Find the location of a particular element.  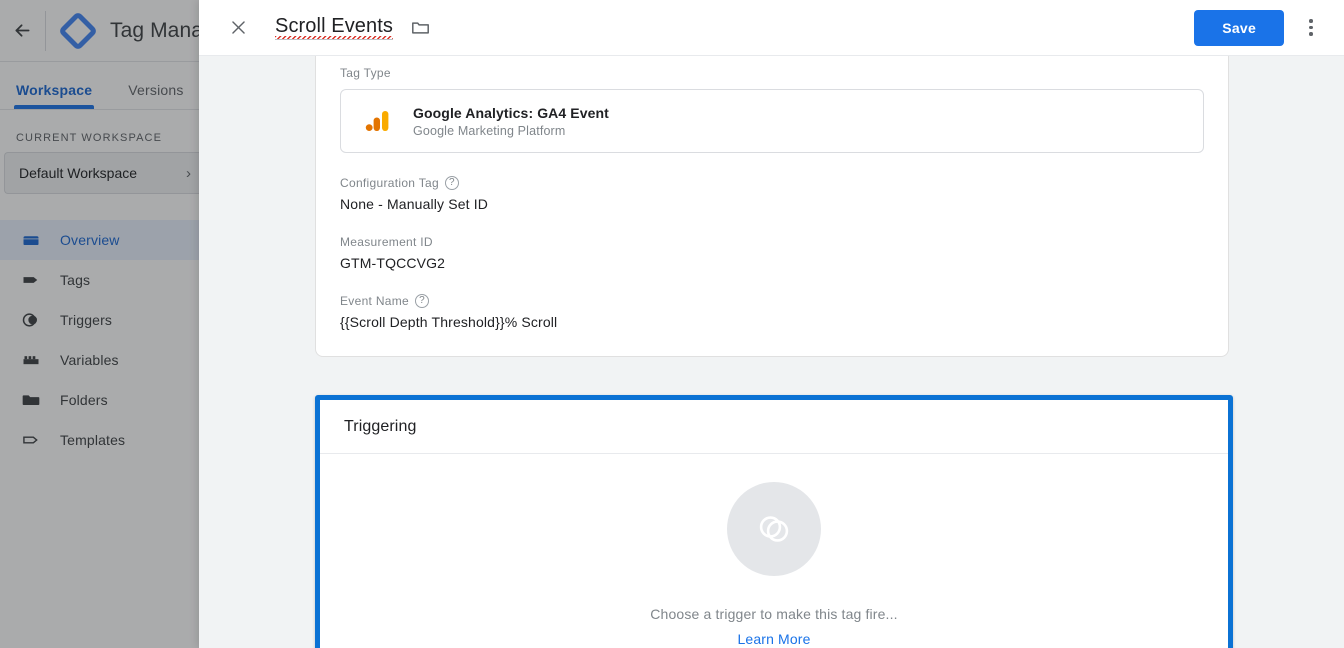

tag-type-label: Tag Type is located at coordinates (365, 73).